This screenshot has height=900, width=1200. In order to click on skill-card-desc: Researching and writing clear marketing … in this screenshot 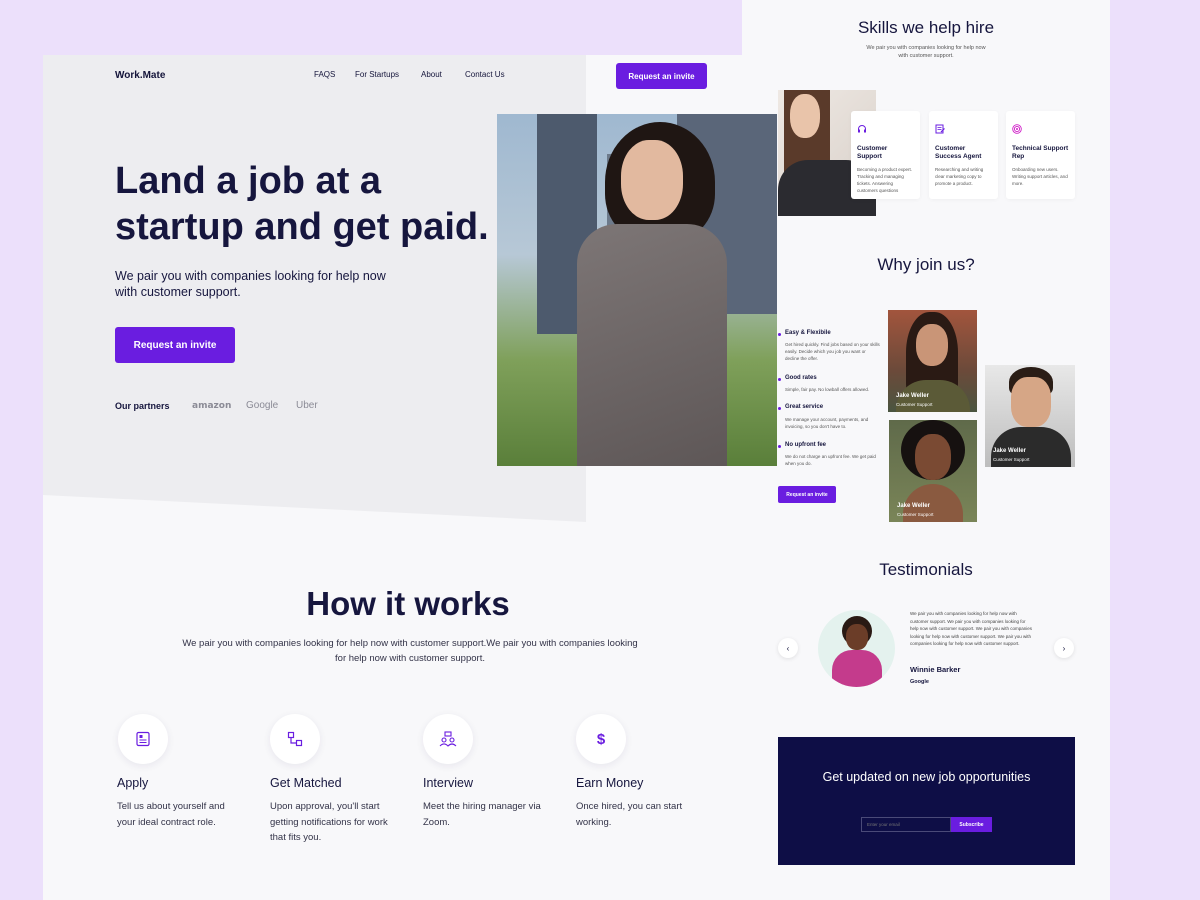, I will do `click(959, 176)`.